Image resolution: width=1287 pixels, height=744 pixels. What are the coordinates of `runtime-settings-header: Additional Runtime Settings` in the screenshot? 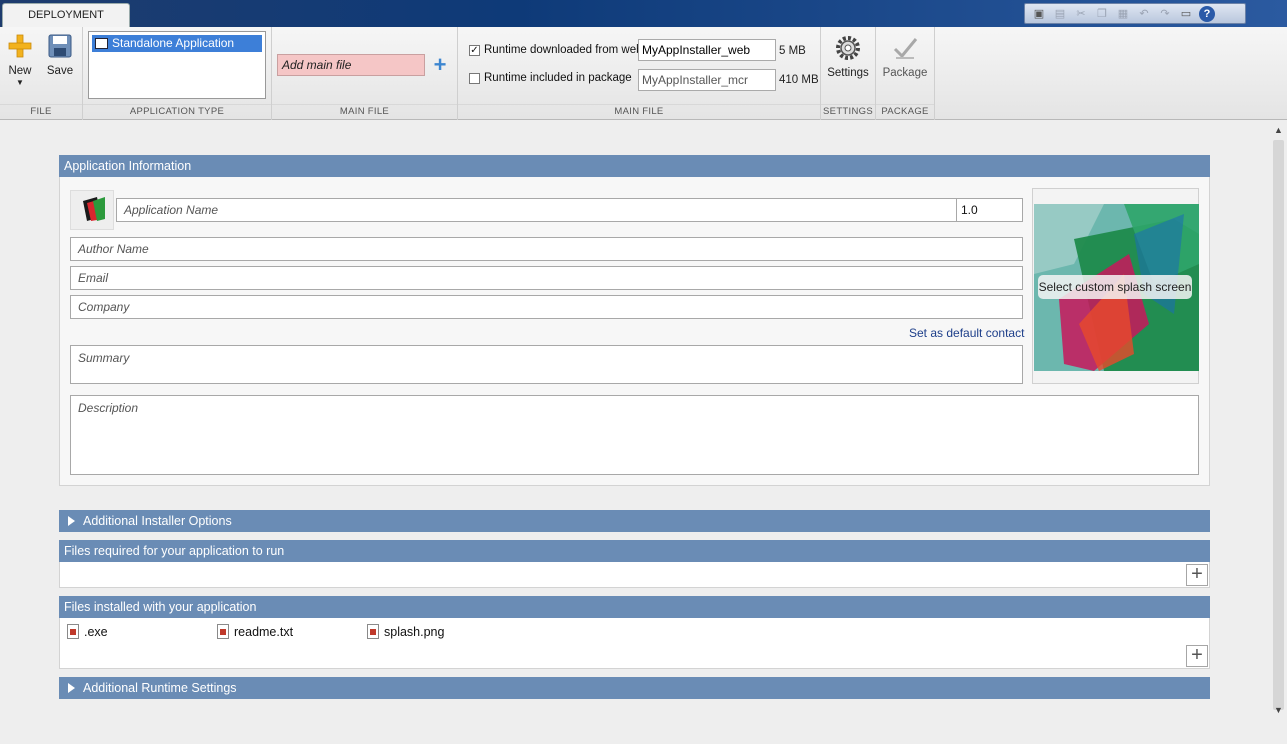 It's located at (634, 688).